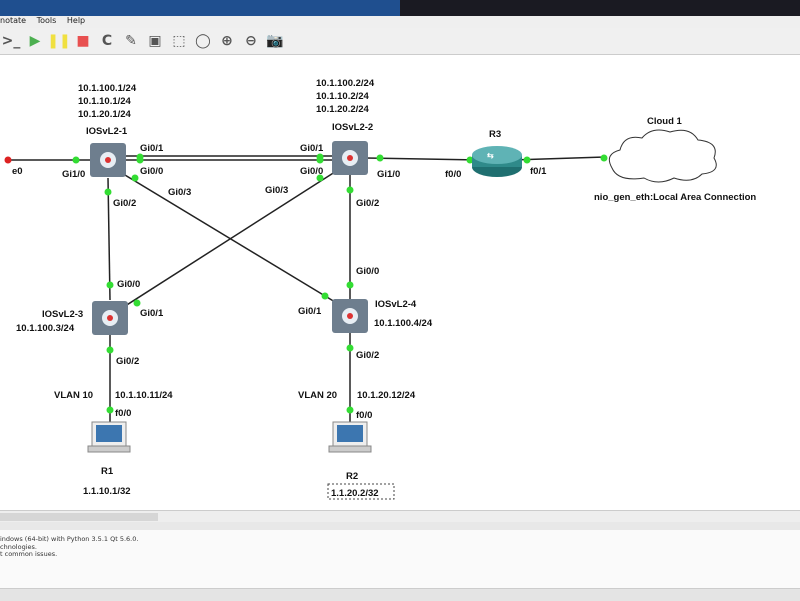  Describe the element at coordinates (109, 437) in the screenshot. I see `pc-r1` at that location.